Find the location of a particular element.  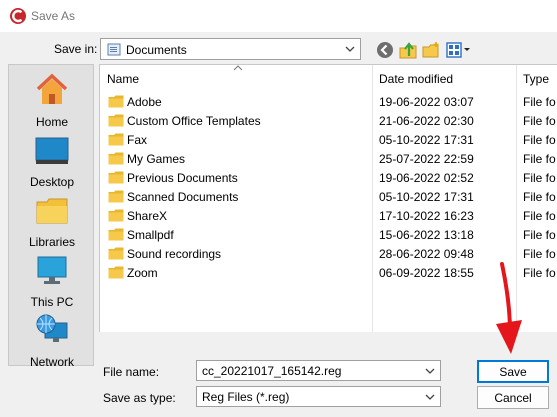

documents-folder-icon is located at coordinates (114, 49).